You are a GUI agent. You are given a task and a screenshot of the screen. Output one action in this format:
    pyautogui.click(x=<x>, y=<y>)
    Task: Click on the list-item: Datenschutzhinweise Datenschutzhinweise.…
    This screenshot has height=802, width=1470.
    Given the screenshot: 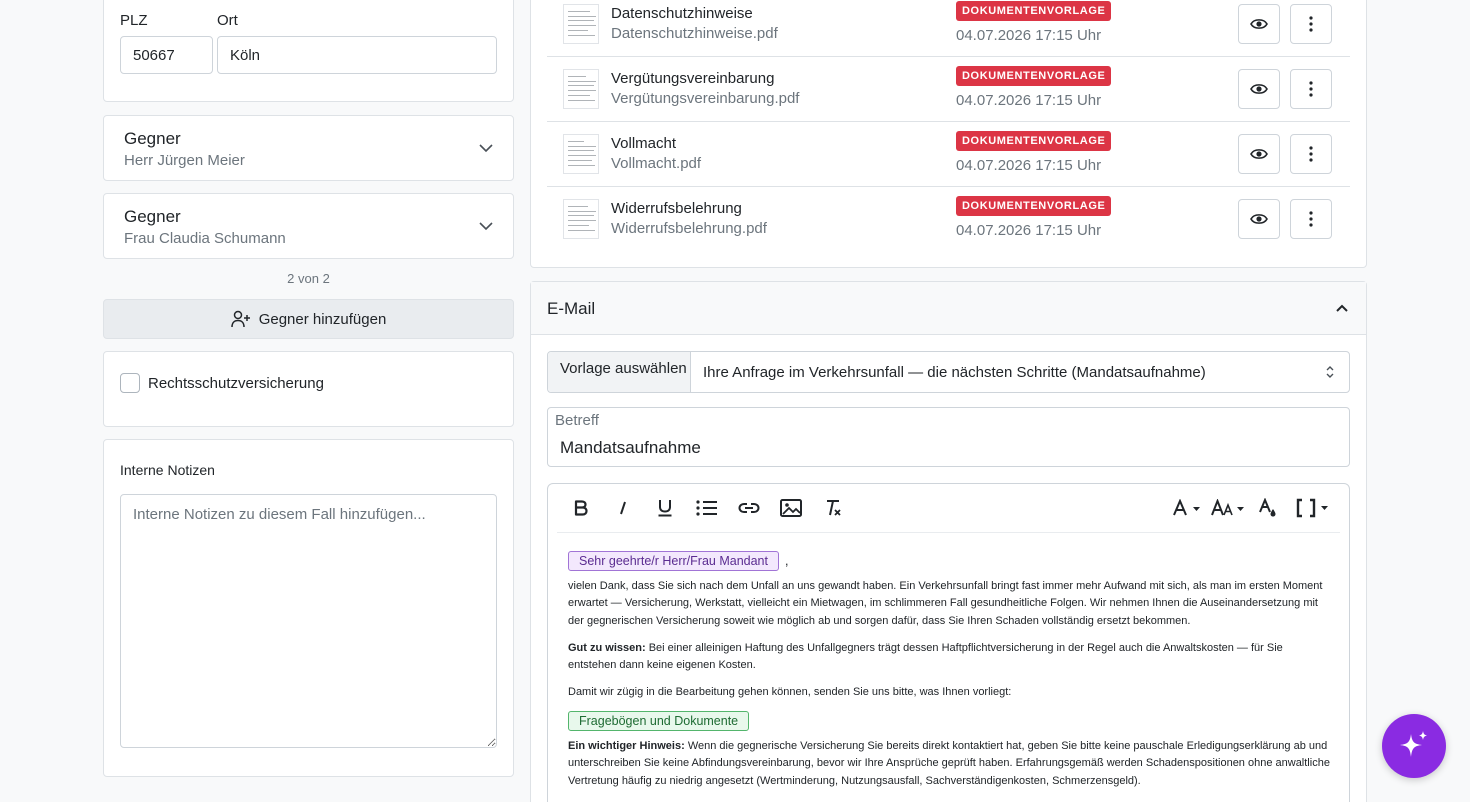 What is the action you would take?
    pyautogui.click(x=948, y=28)
    